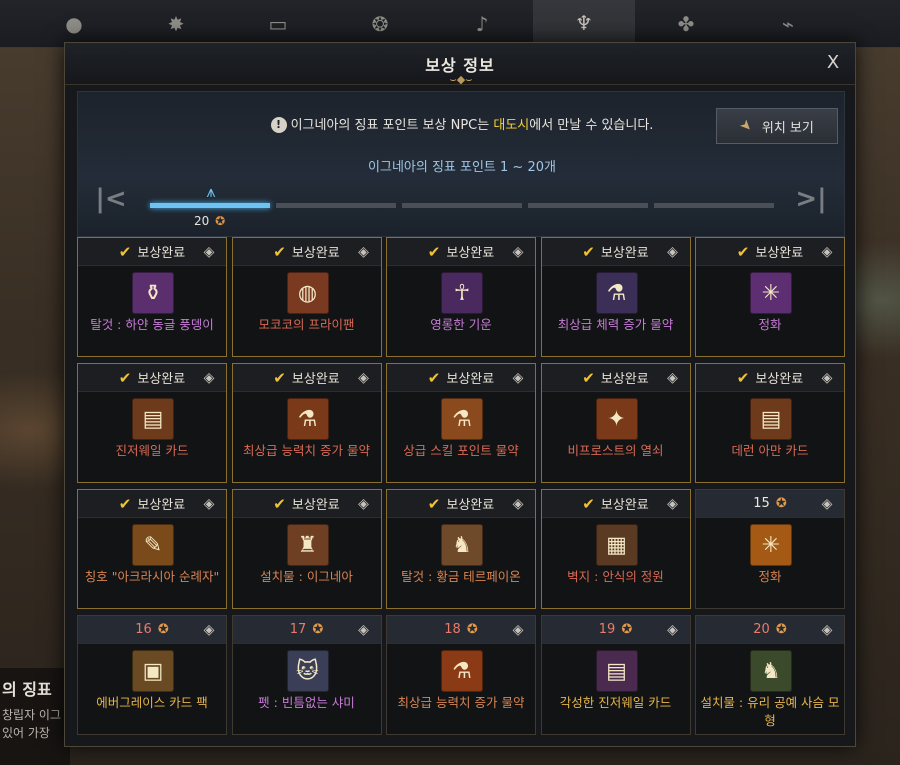  I want to click on background-panel-fragment: 의 징표 창립자 이그 있어 가장, so click(35, 716).